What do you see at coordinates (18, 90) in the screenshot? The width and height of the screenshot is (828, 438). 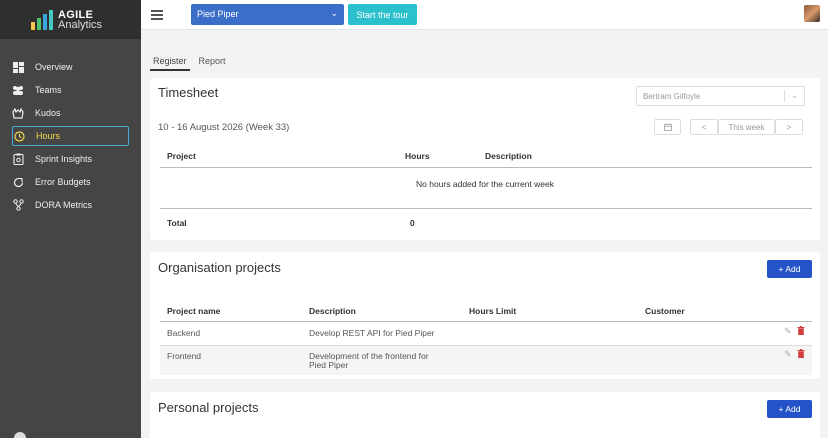 I see `teams-icon` at bounding box center [18, 90].